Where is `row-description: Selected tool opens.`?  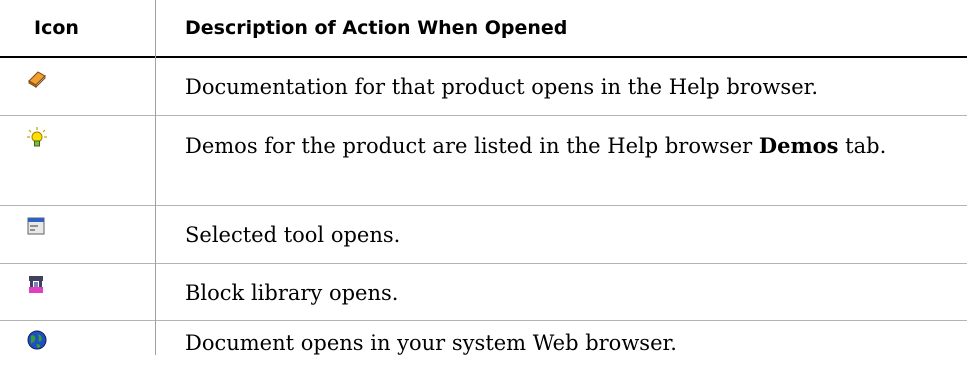
row-description: Selected tool opens. is located at coordinates (293, 235).